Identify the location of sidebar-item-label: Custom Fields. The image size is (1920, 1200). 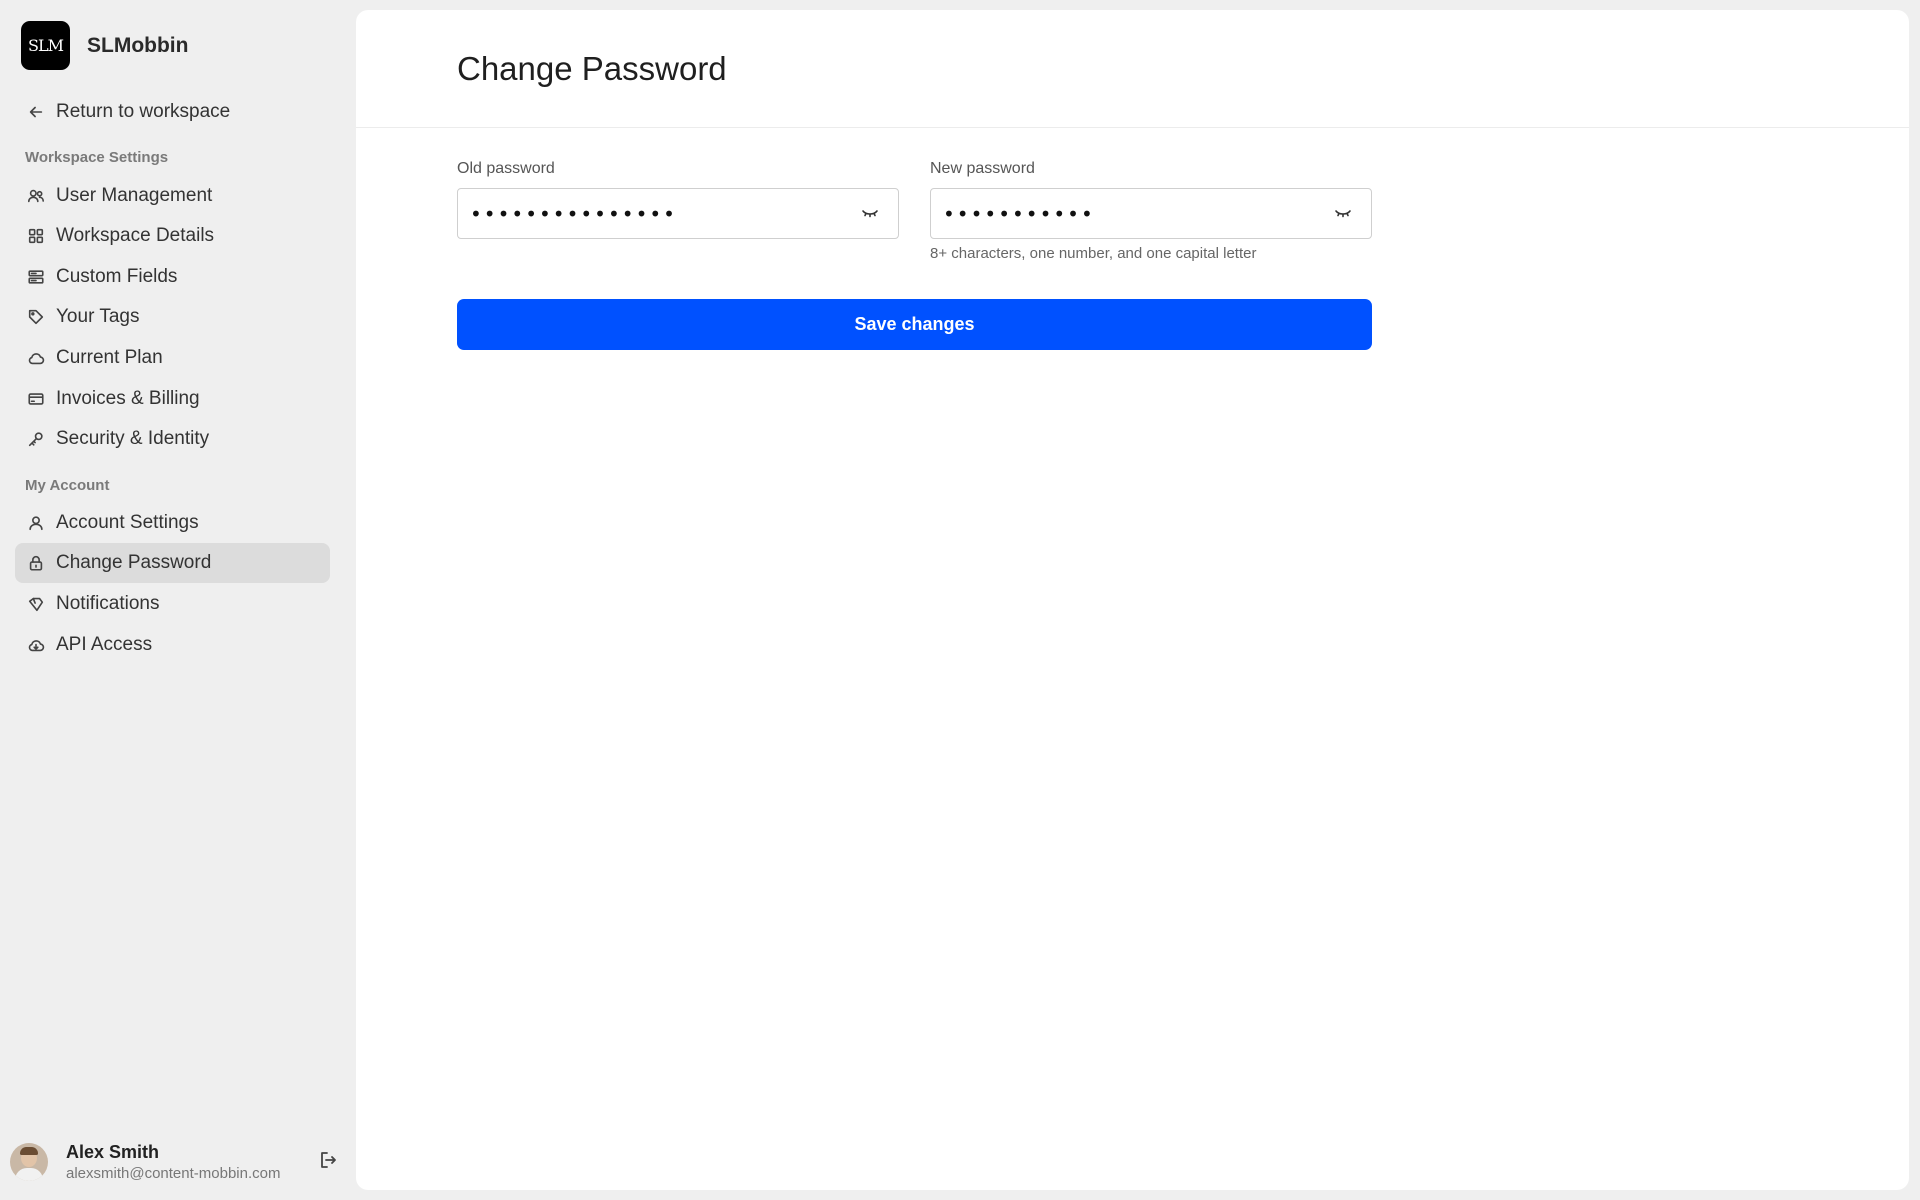
(117, 276).